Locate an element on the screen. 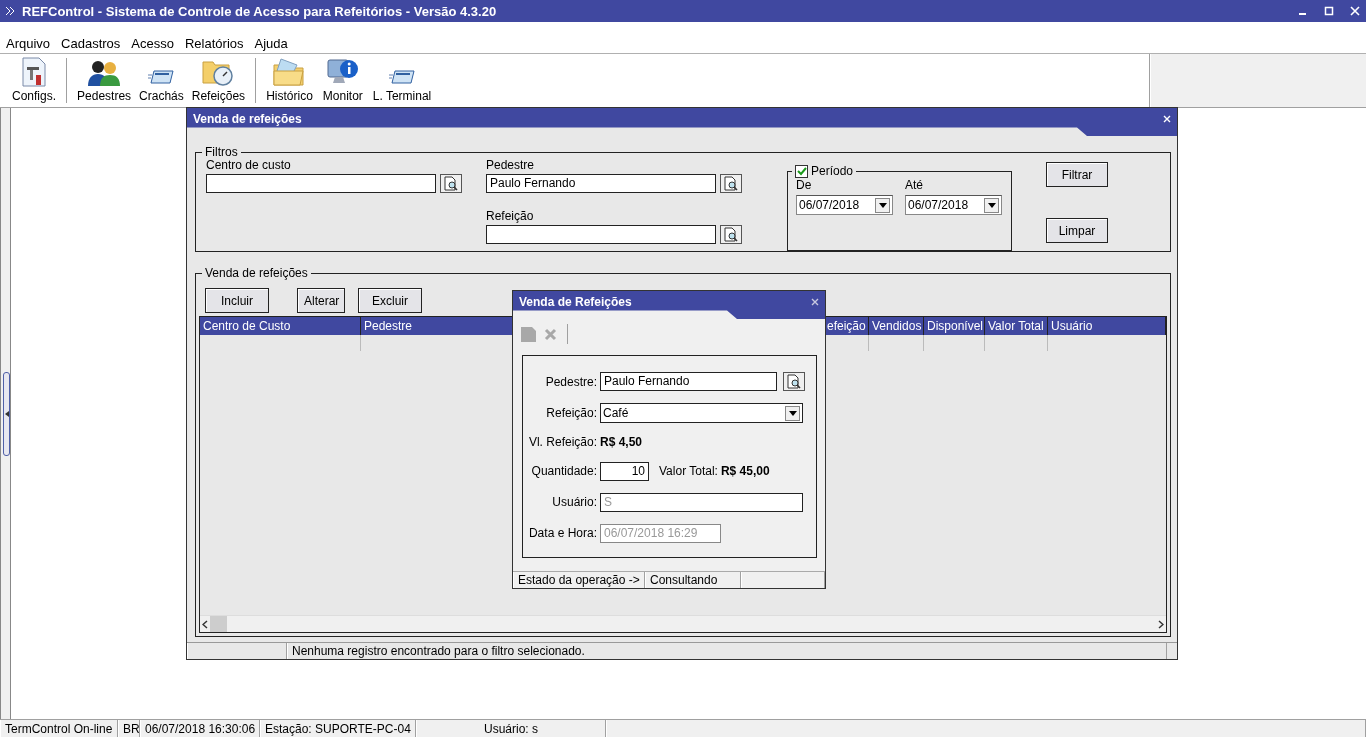 The image size is (1366, 737). window-title: REFControl - Sistema de Controle de Acesso para Refeitórios - Versão 4.3.20 is located at coordinates (260, 11).